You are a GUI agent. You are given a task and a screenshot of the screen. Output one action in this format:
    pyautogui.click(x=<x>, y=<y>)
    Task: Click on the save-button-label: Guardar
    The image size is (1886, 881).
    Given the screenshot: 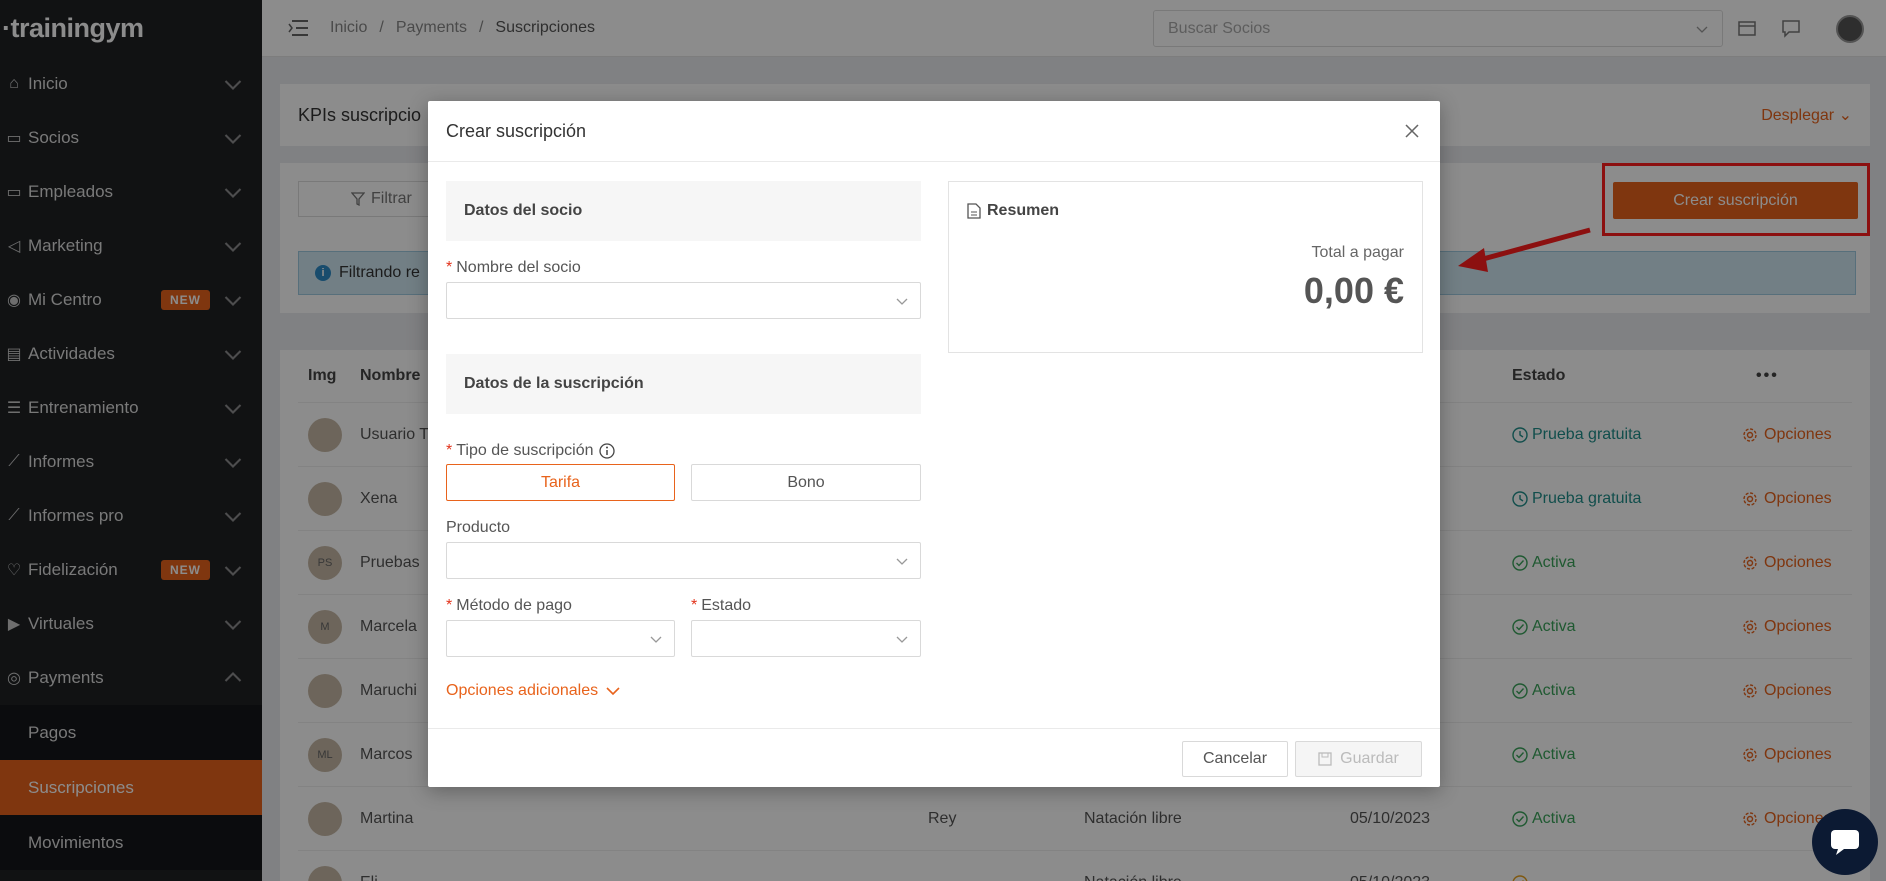 What is the action you would take?
    pyautogui.click(x=1369, y=758)
    